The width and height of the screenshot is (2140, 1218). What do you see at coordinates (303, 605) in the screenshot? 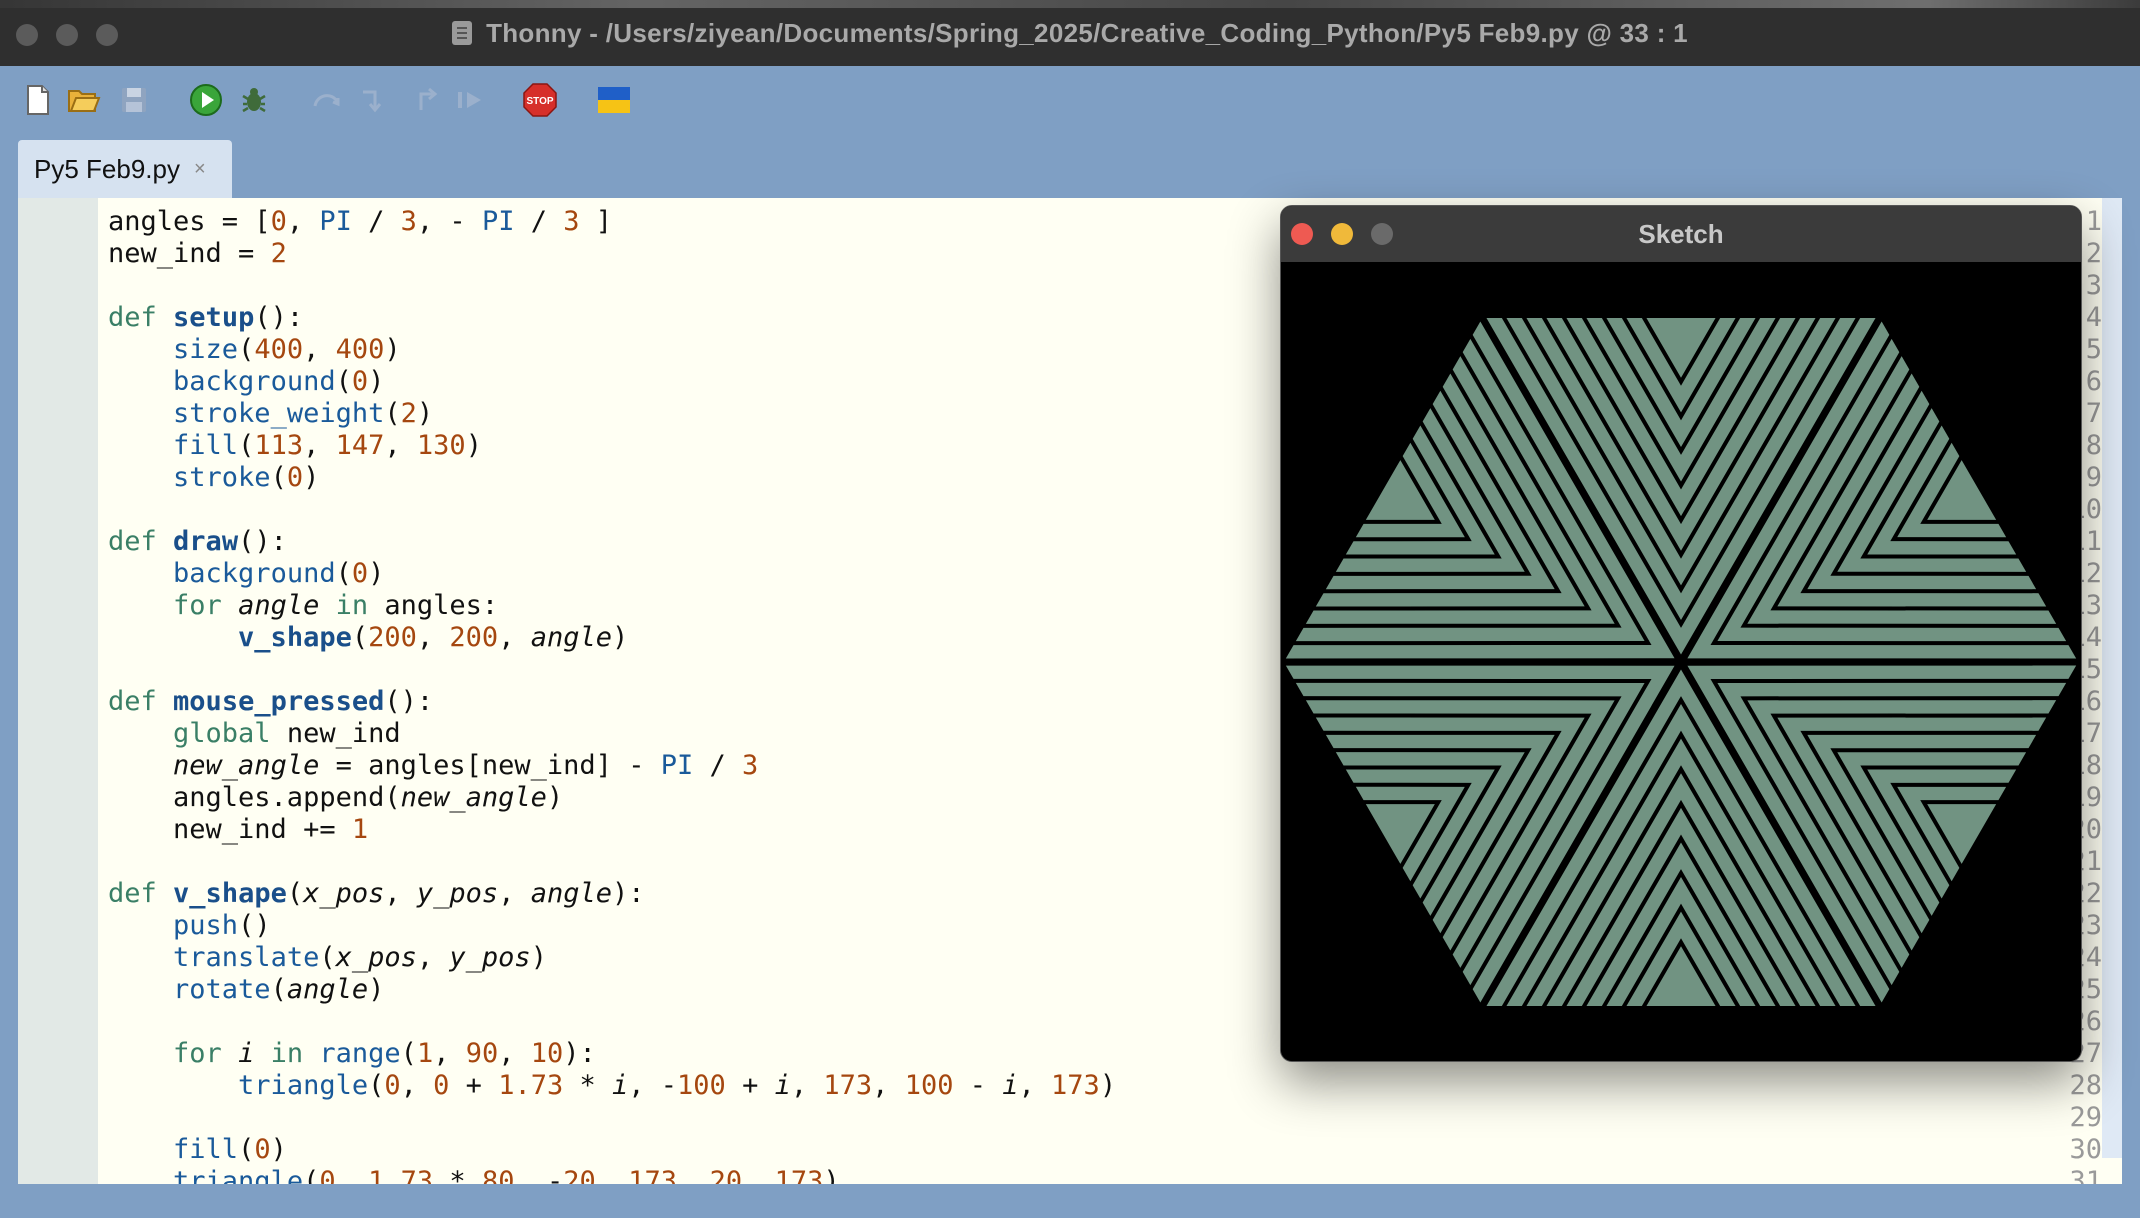
I see `code-line: for angle in angles:` at bounding box center [303, 605].